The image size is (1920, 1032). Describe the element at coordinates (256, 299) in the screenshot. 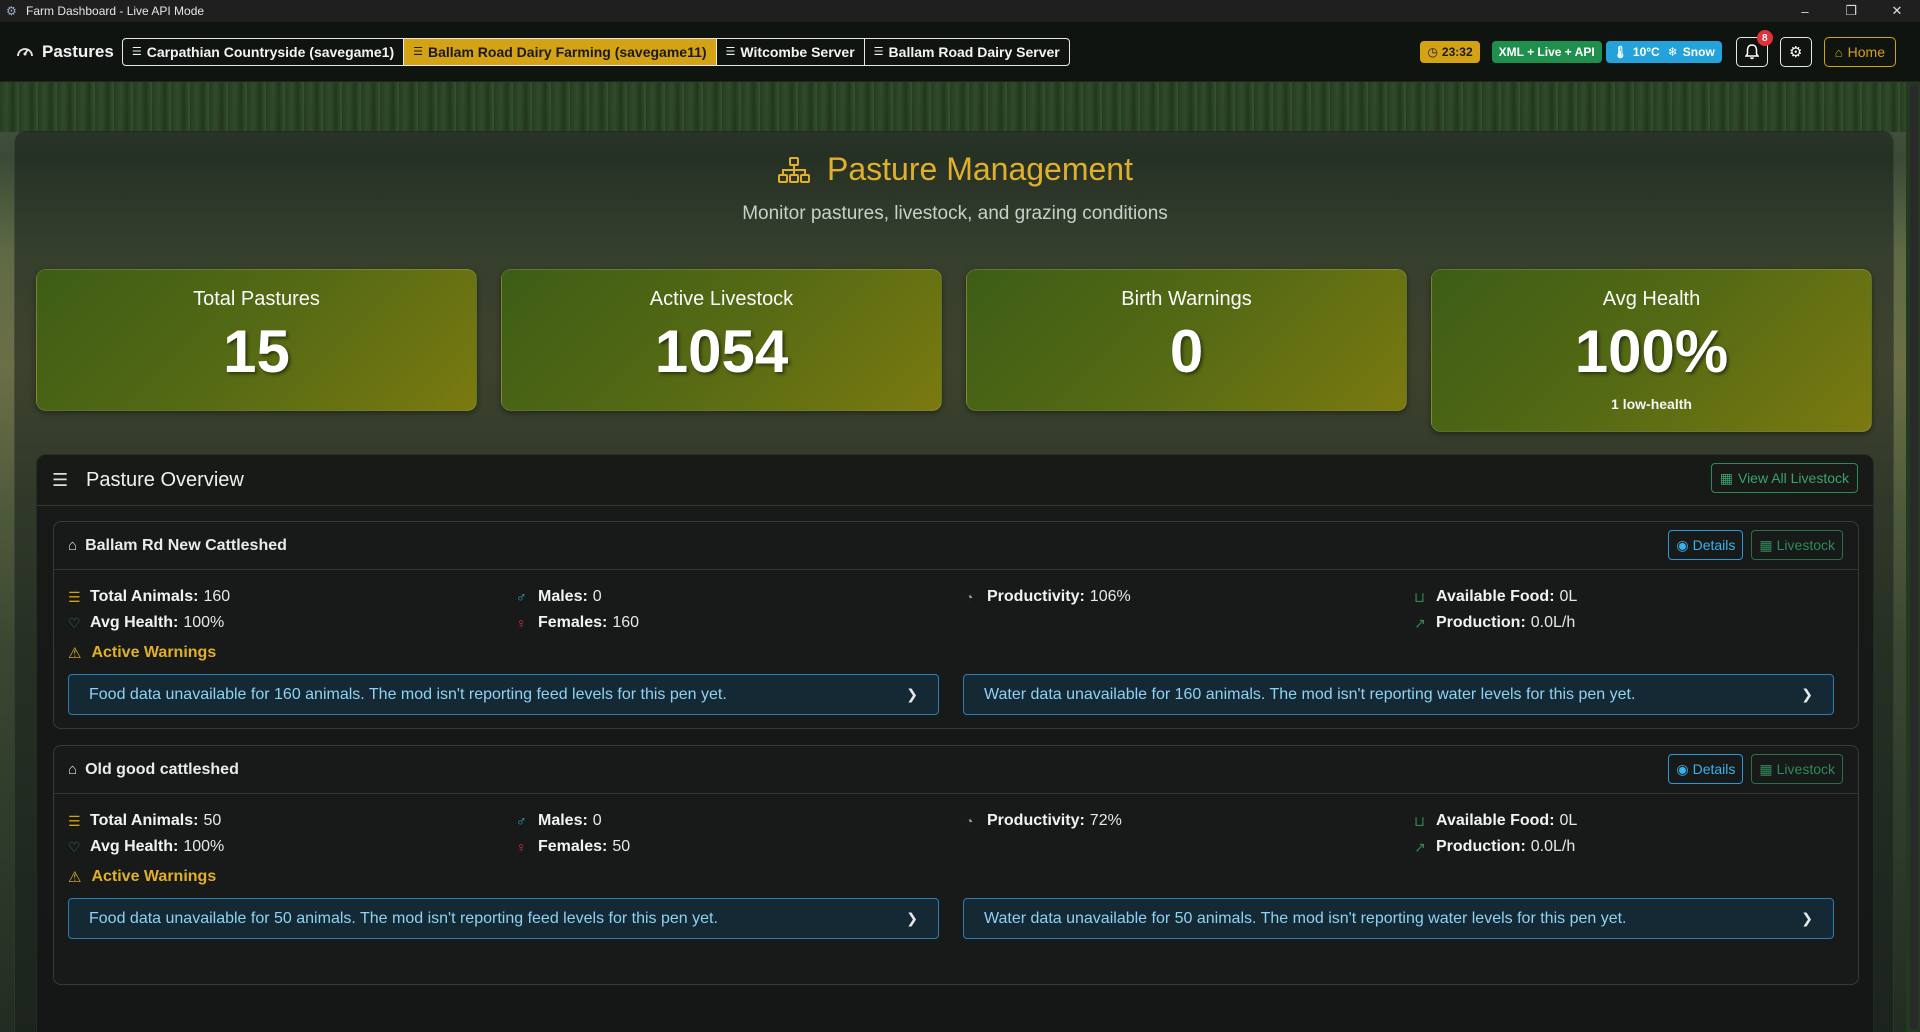

I see `stat-label: Total Pastures` at that location.